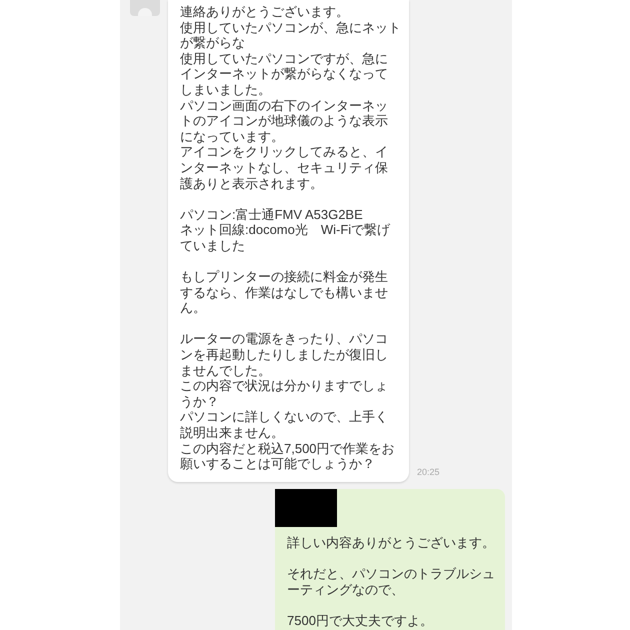 The height and width of the screenshot is (630, 630). I want to click on message-line: この内容だと税込7,500円で作業をお, so click(287, 448).